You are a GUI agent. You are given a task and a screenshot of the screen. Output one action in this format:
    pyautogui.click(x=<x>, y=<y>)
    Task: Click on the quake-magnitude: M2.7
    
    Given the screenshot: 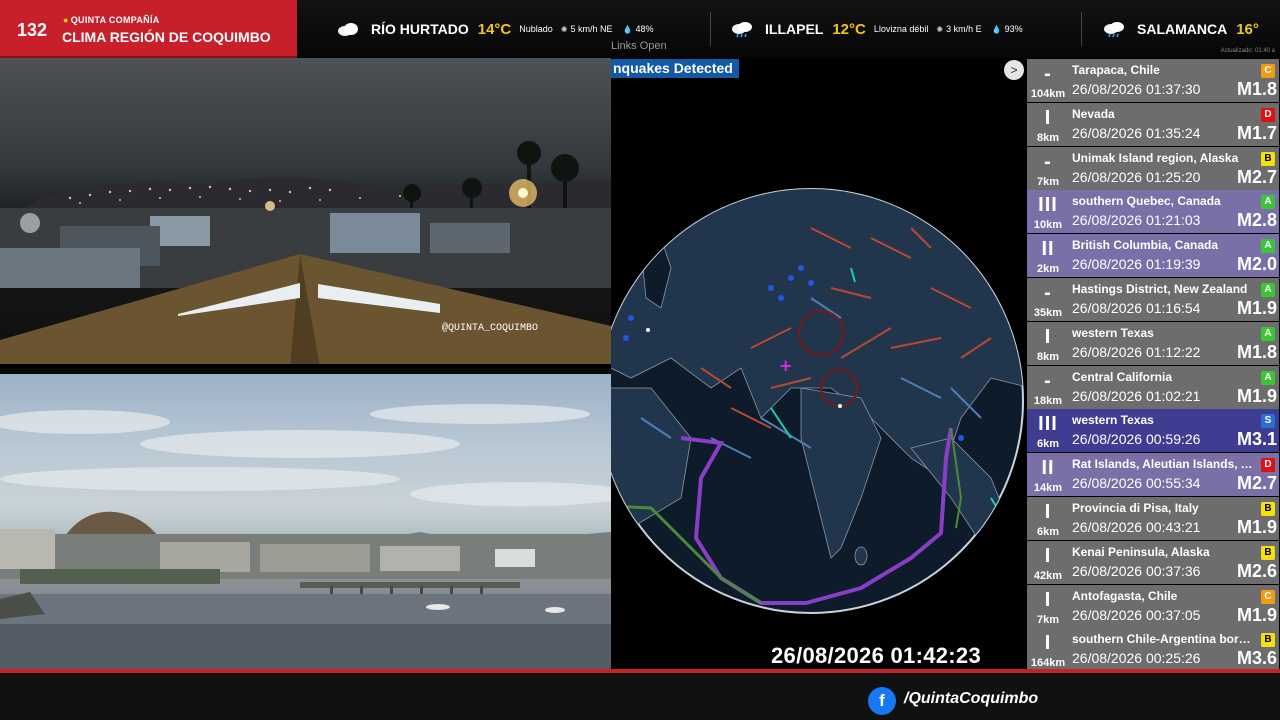 What is the action you would take?
    pyautogui.click(x=1256, y=176)
    